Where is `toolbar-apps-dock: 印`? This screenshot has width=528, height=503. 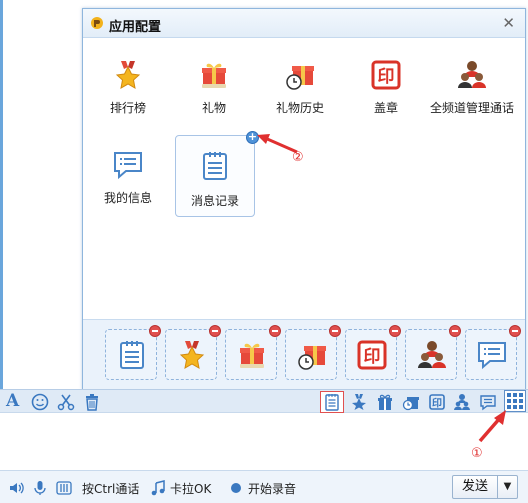
toolbar-apps-dock: 印 is located at coordinates (304, 354).